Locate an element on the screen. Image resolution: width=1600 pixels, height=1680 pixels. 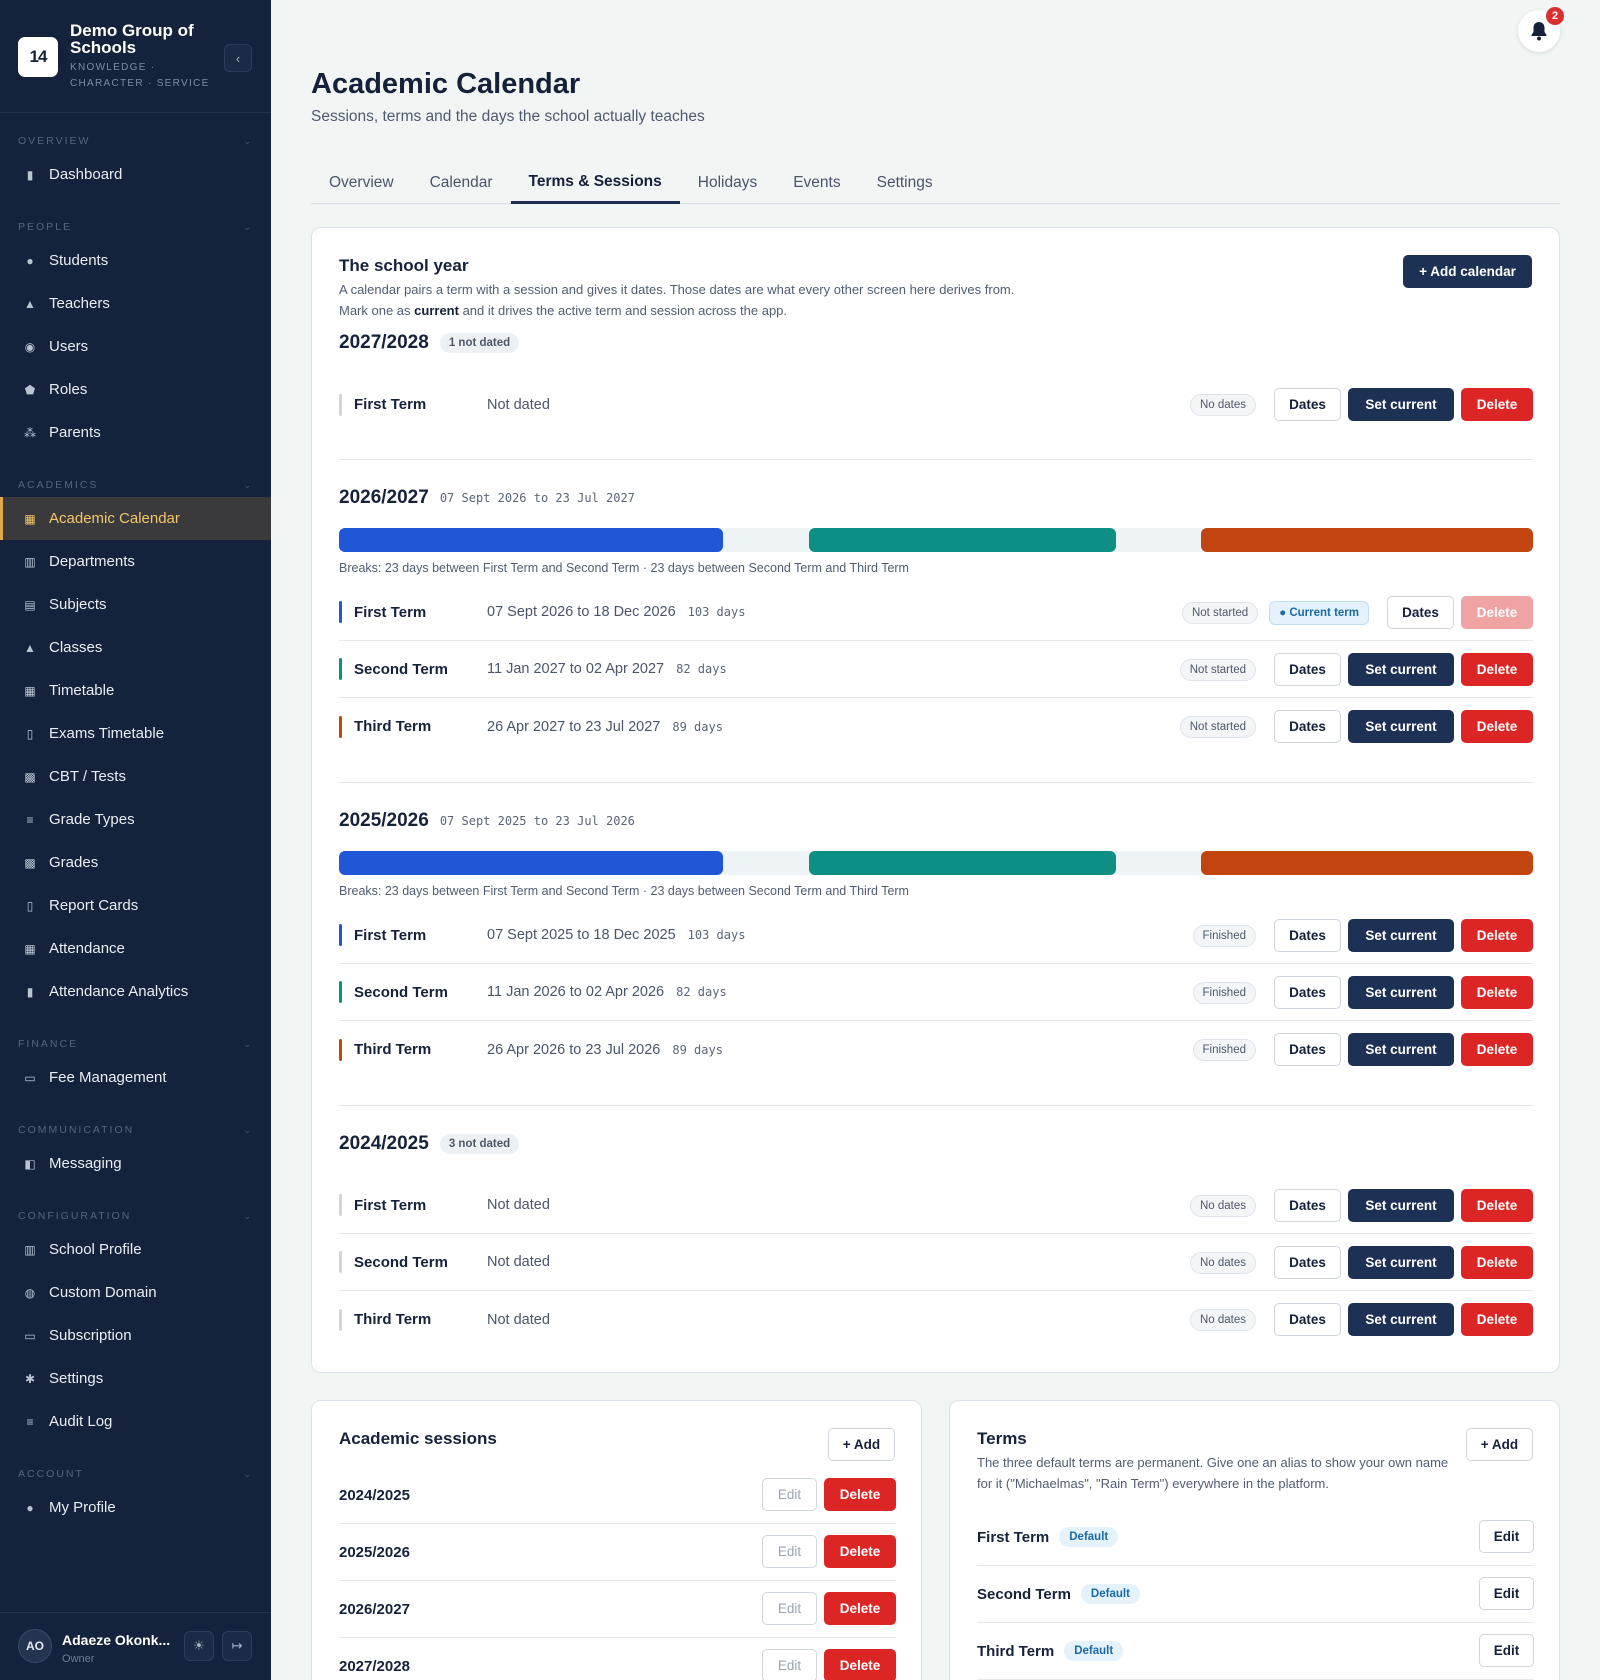
sidebar-item-subscription: ▭ Subscription is located at coordinates (135, 1335).